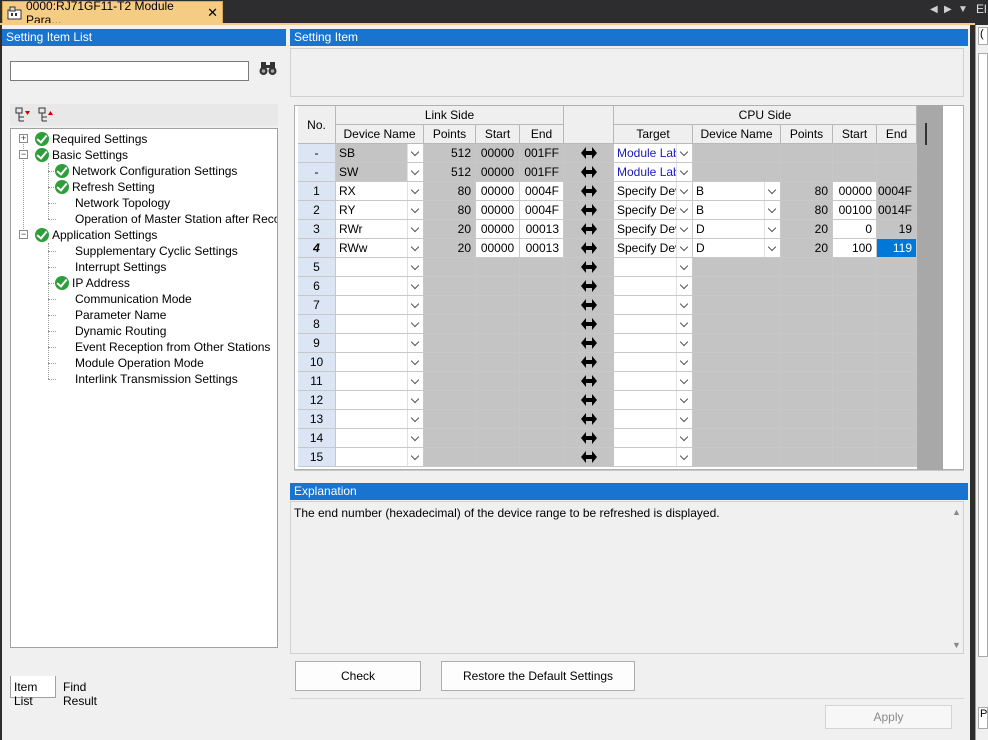  Describe the element at coordinates (538, 676) in the screenshot. I see `restore-default-button: Restore the Default Settings` at that location.